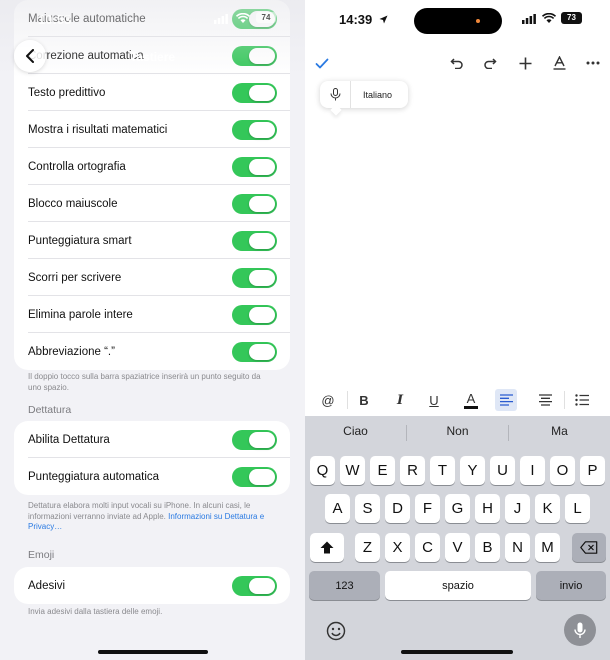  Describe the element at coordinates (383, 19) in the screenshot. I see `location-arrow-icon` at that location.